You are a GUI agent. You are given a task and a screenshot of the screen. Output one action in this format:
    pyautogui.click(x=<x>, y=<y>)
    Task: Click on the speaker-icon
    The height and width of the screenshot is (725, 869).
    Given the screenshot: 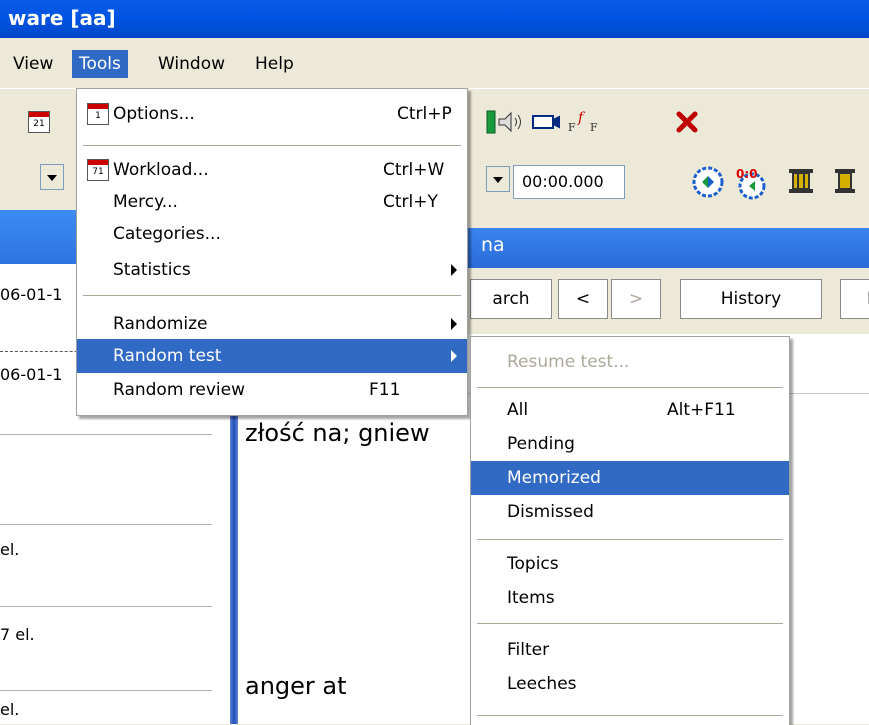 What is the action you would take?
    pyautogui.click(x=511, y=122)
    